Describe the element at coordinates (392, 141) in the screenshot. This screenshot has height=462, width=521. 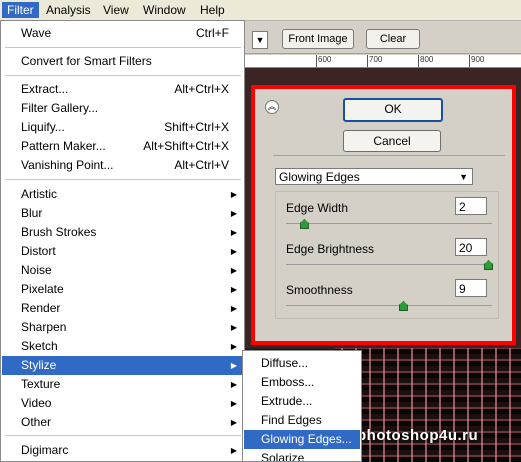
I see `cancel-button: Cancel` at that location.